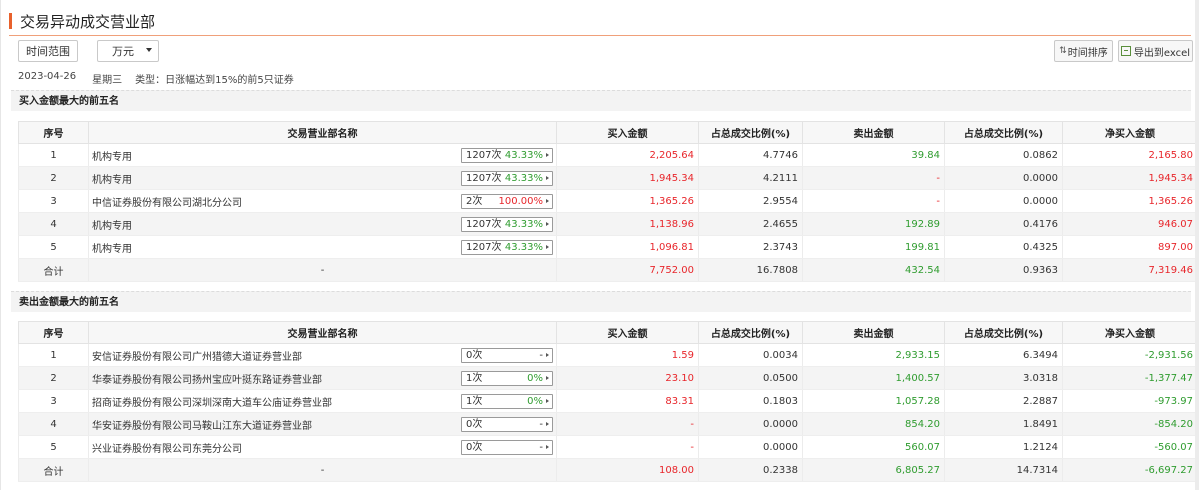 The height and width of the screenshot is (490, 1199). Describe the element at coordinates (167, 449) in the screenshot. I see `branch-name: 兴业证券股份有限公司东莞分公司` at that location.